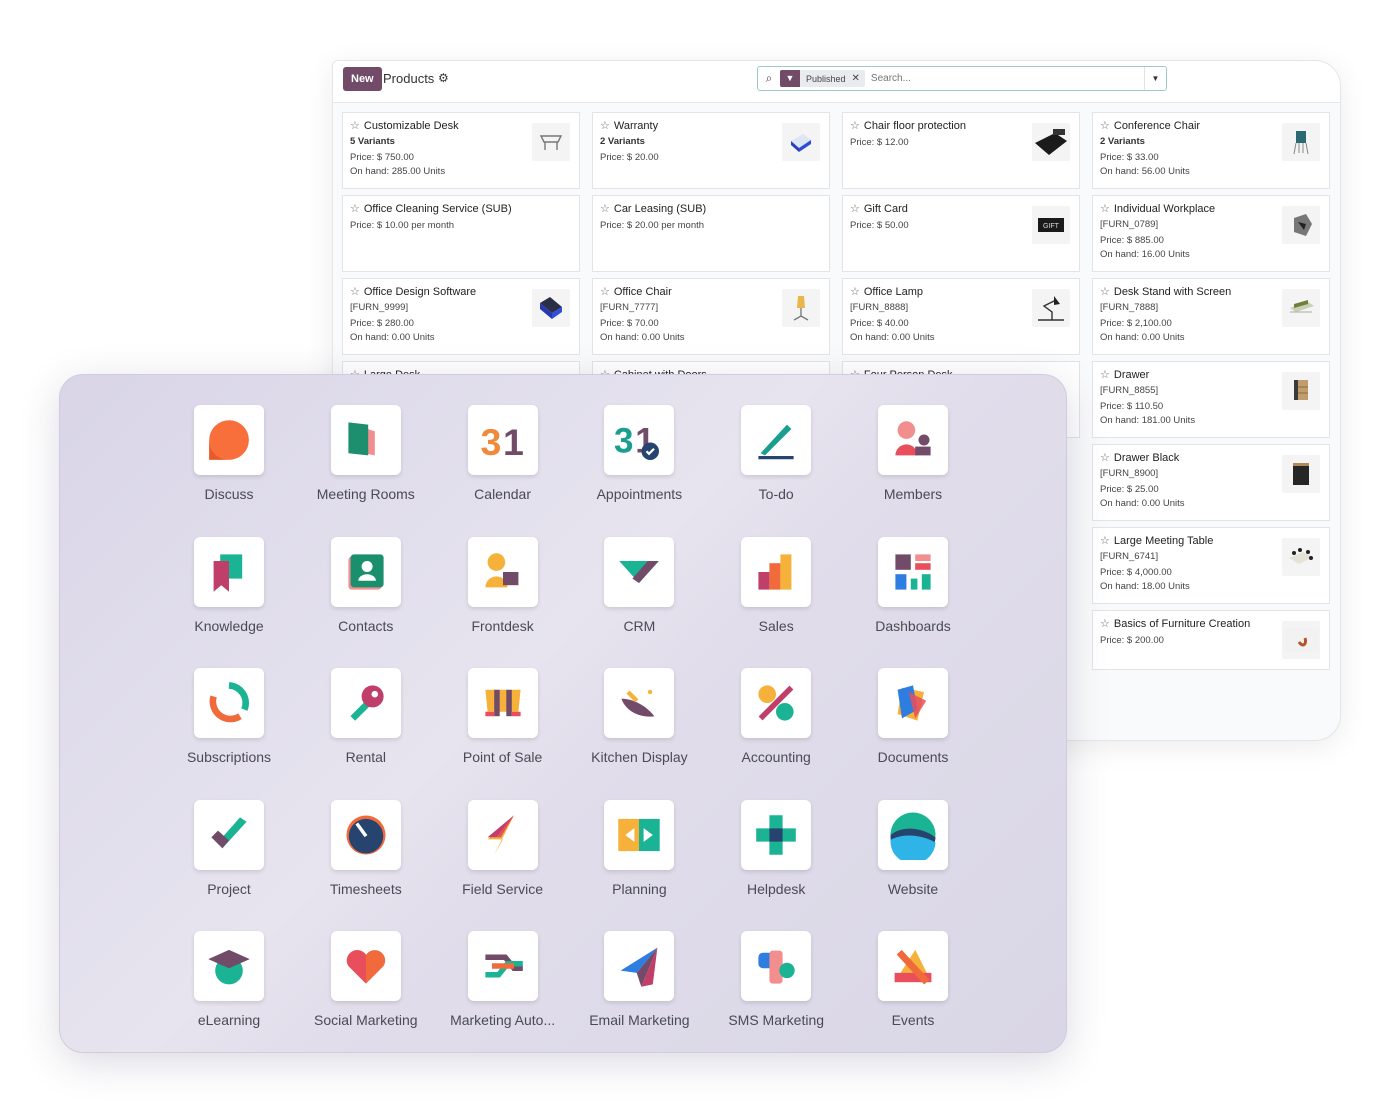 The height and width of the screenshot is (1111, 1400). What do you see at coordinates (365, 834) in the screenshot?
I see `timesheets-icon` at bounding box center [365, 834].